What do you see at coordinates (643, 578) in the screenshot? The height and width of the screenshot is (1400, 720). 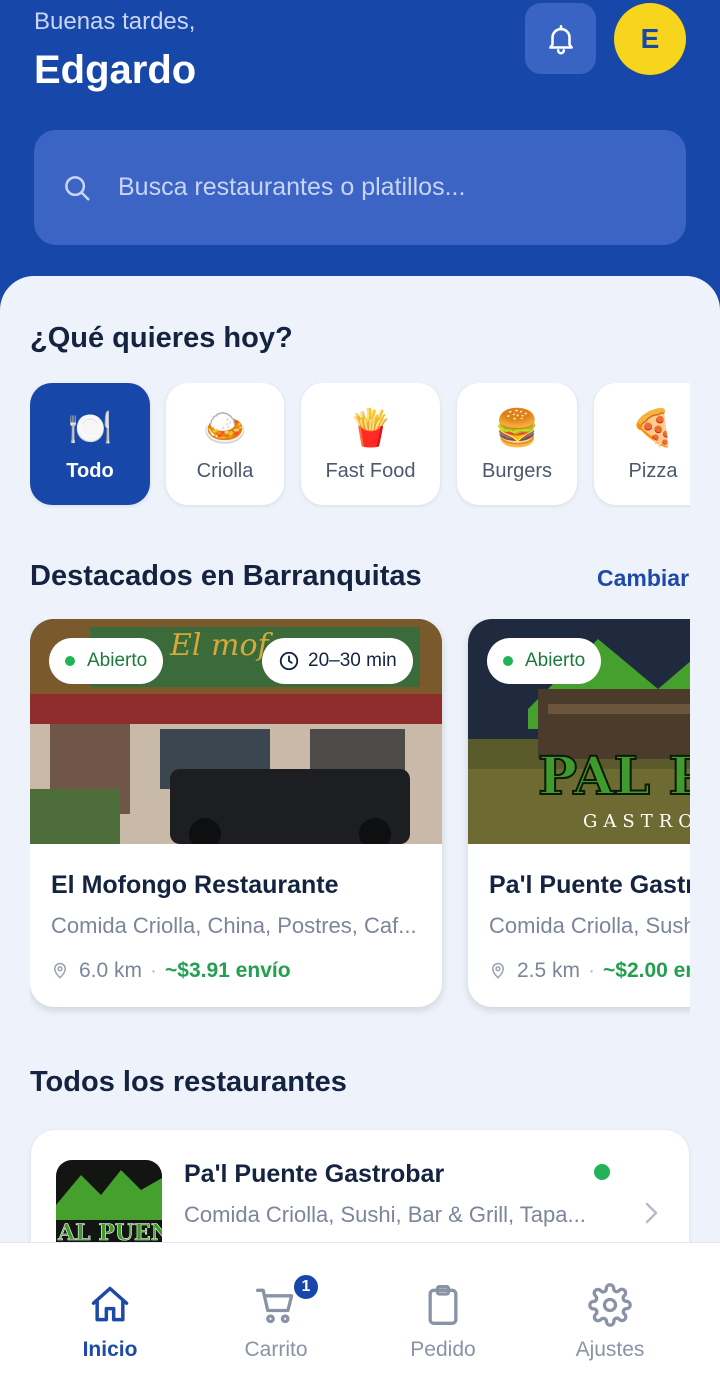 I see `change-location-link: Cambiar` at bounding box center [643, 578].